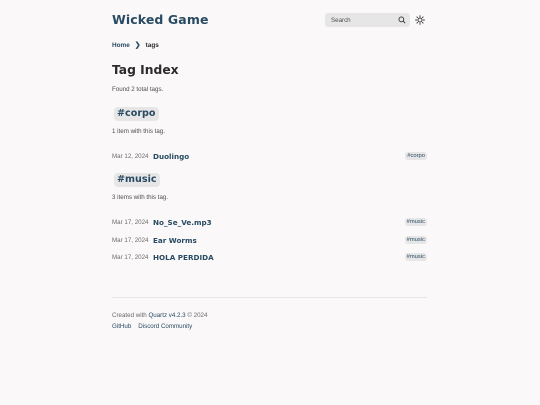  I want to click on footer-credit: Created with Quartz v4.2.3 © 2024, so click(159, 315).